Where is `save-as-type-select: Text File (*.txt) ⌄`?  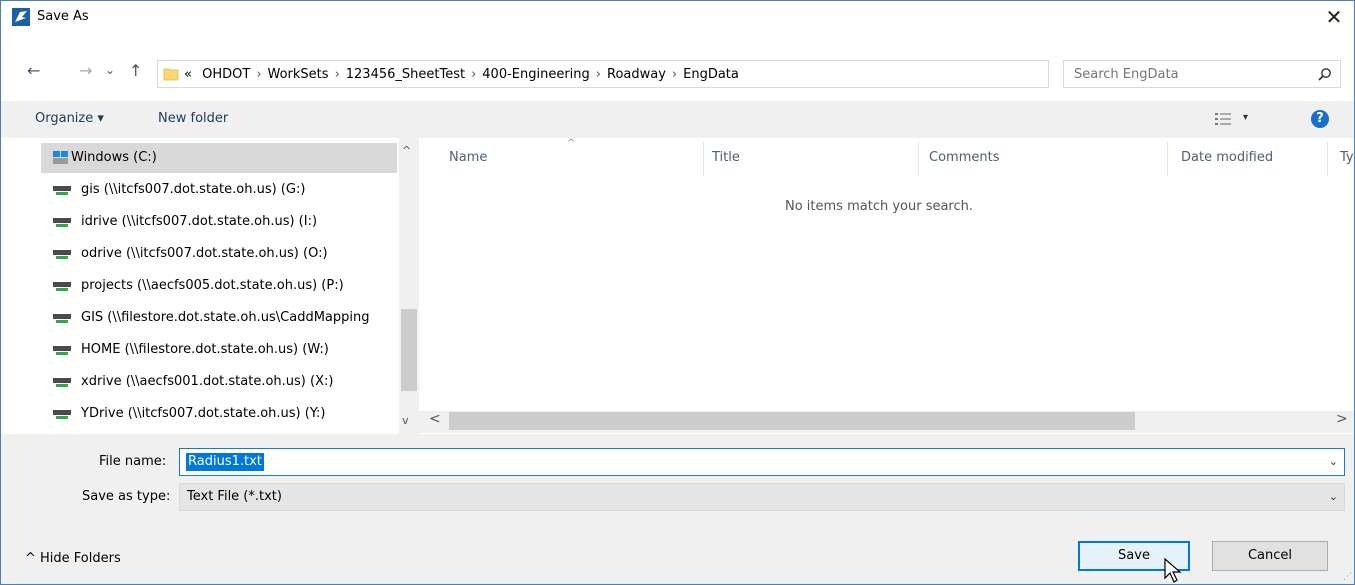
save-as-type-select: Text File (*.txt) ⌄ is located at coordinates (762, 497).